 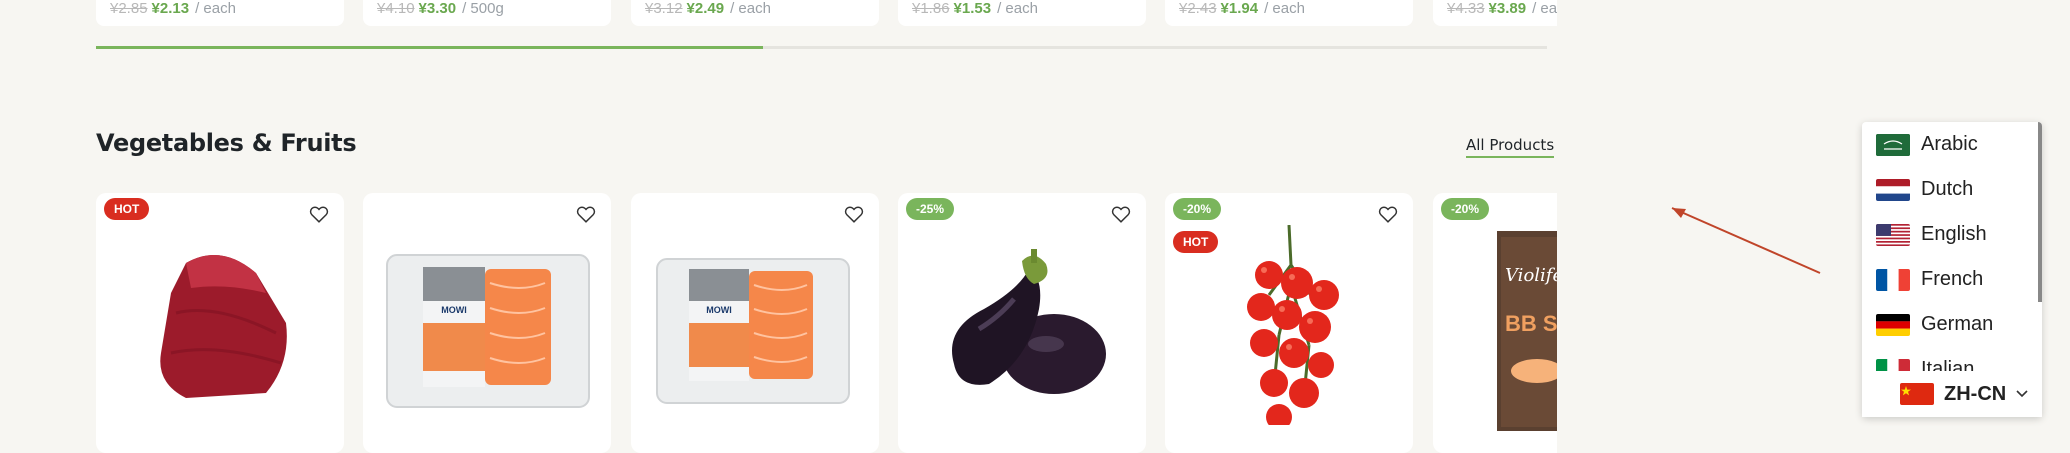 What do you see at coordinates (1495, 323) in the screenshot?
I see `product-card: -20% Violife BB SLIC` at bounding box center [1495, 323].